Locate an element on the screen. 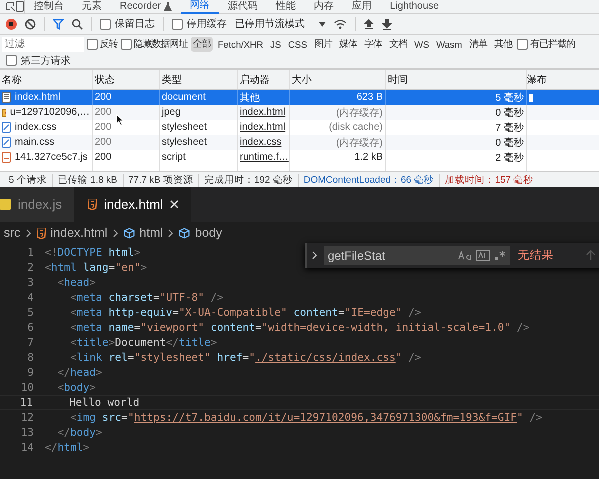  panel-tab: Lighthouse is located at coordinates (414, 6).